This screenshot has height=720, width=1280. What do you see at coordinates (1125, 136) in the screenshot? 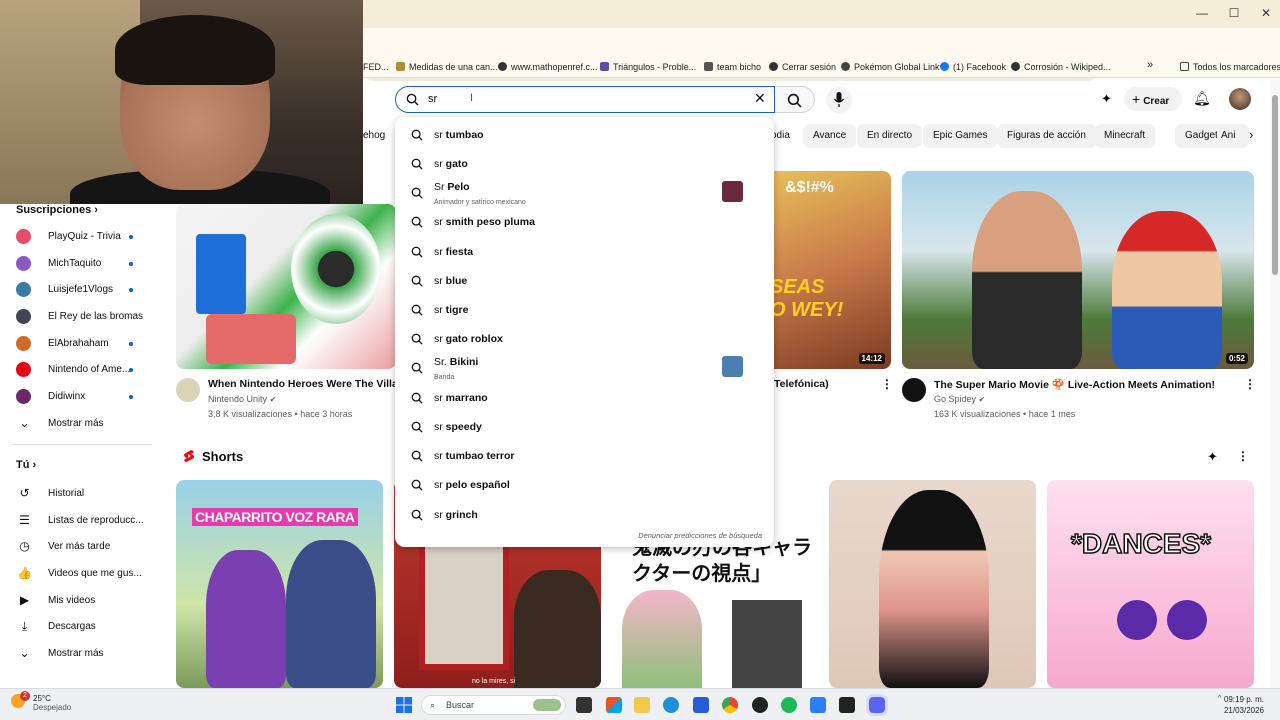
I see `chip: Minecraft` at bounding box center [1125, 136].